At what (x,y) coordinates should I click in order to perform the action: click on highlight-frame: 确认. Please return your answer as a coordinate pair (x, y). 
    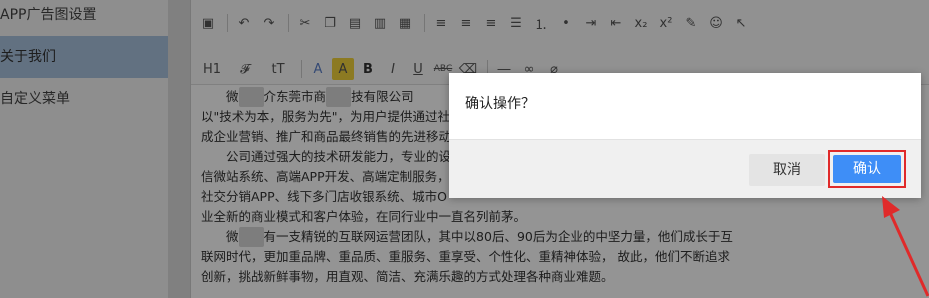
    Looking at the image, I should click on (867, 169).